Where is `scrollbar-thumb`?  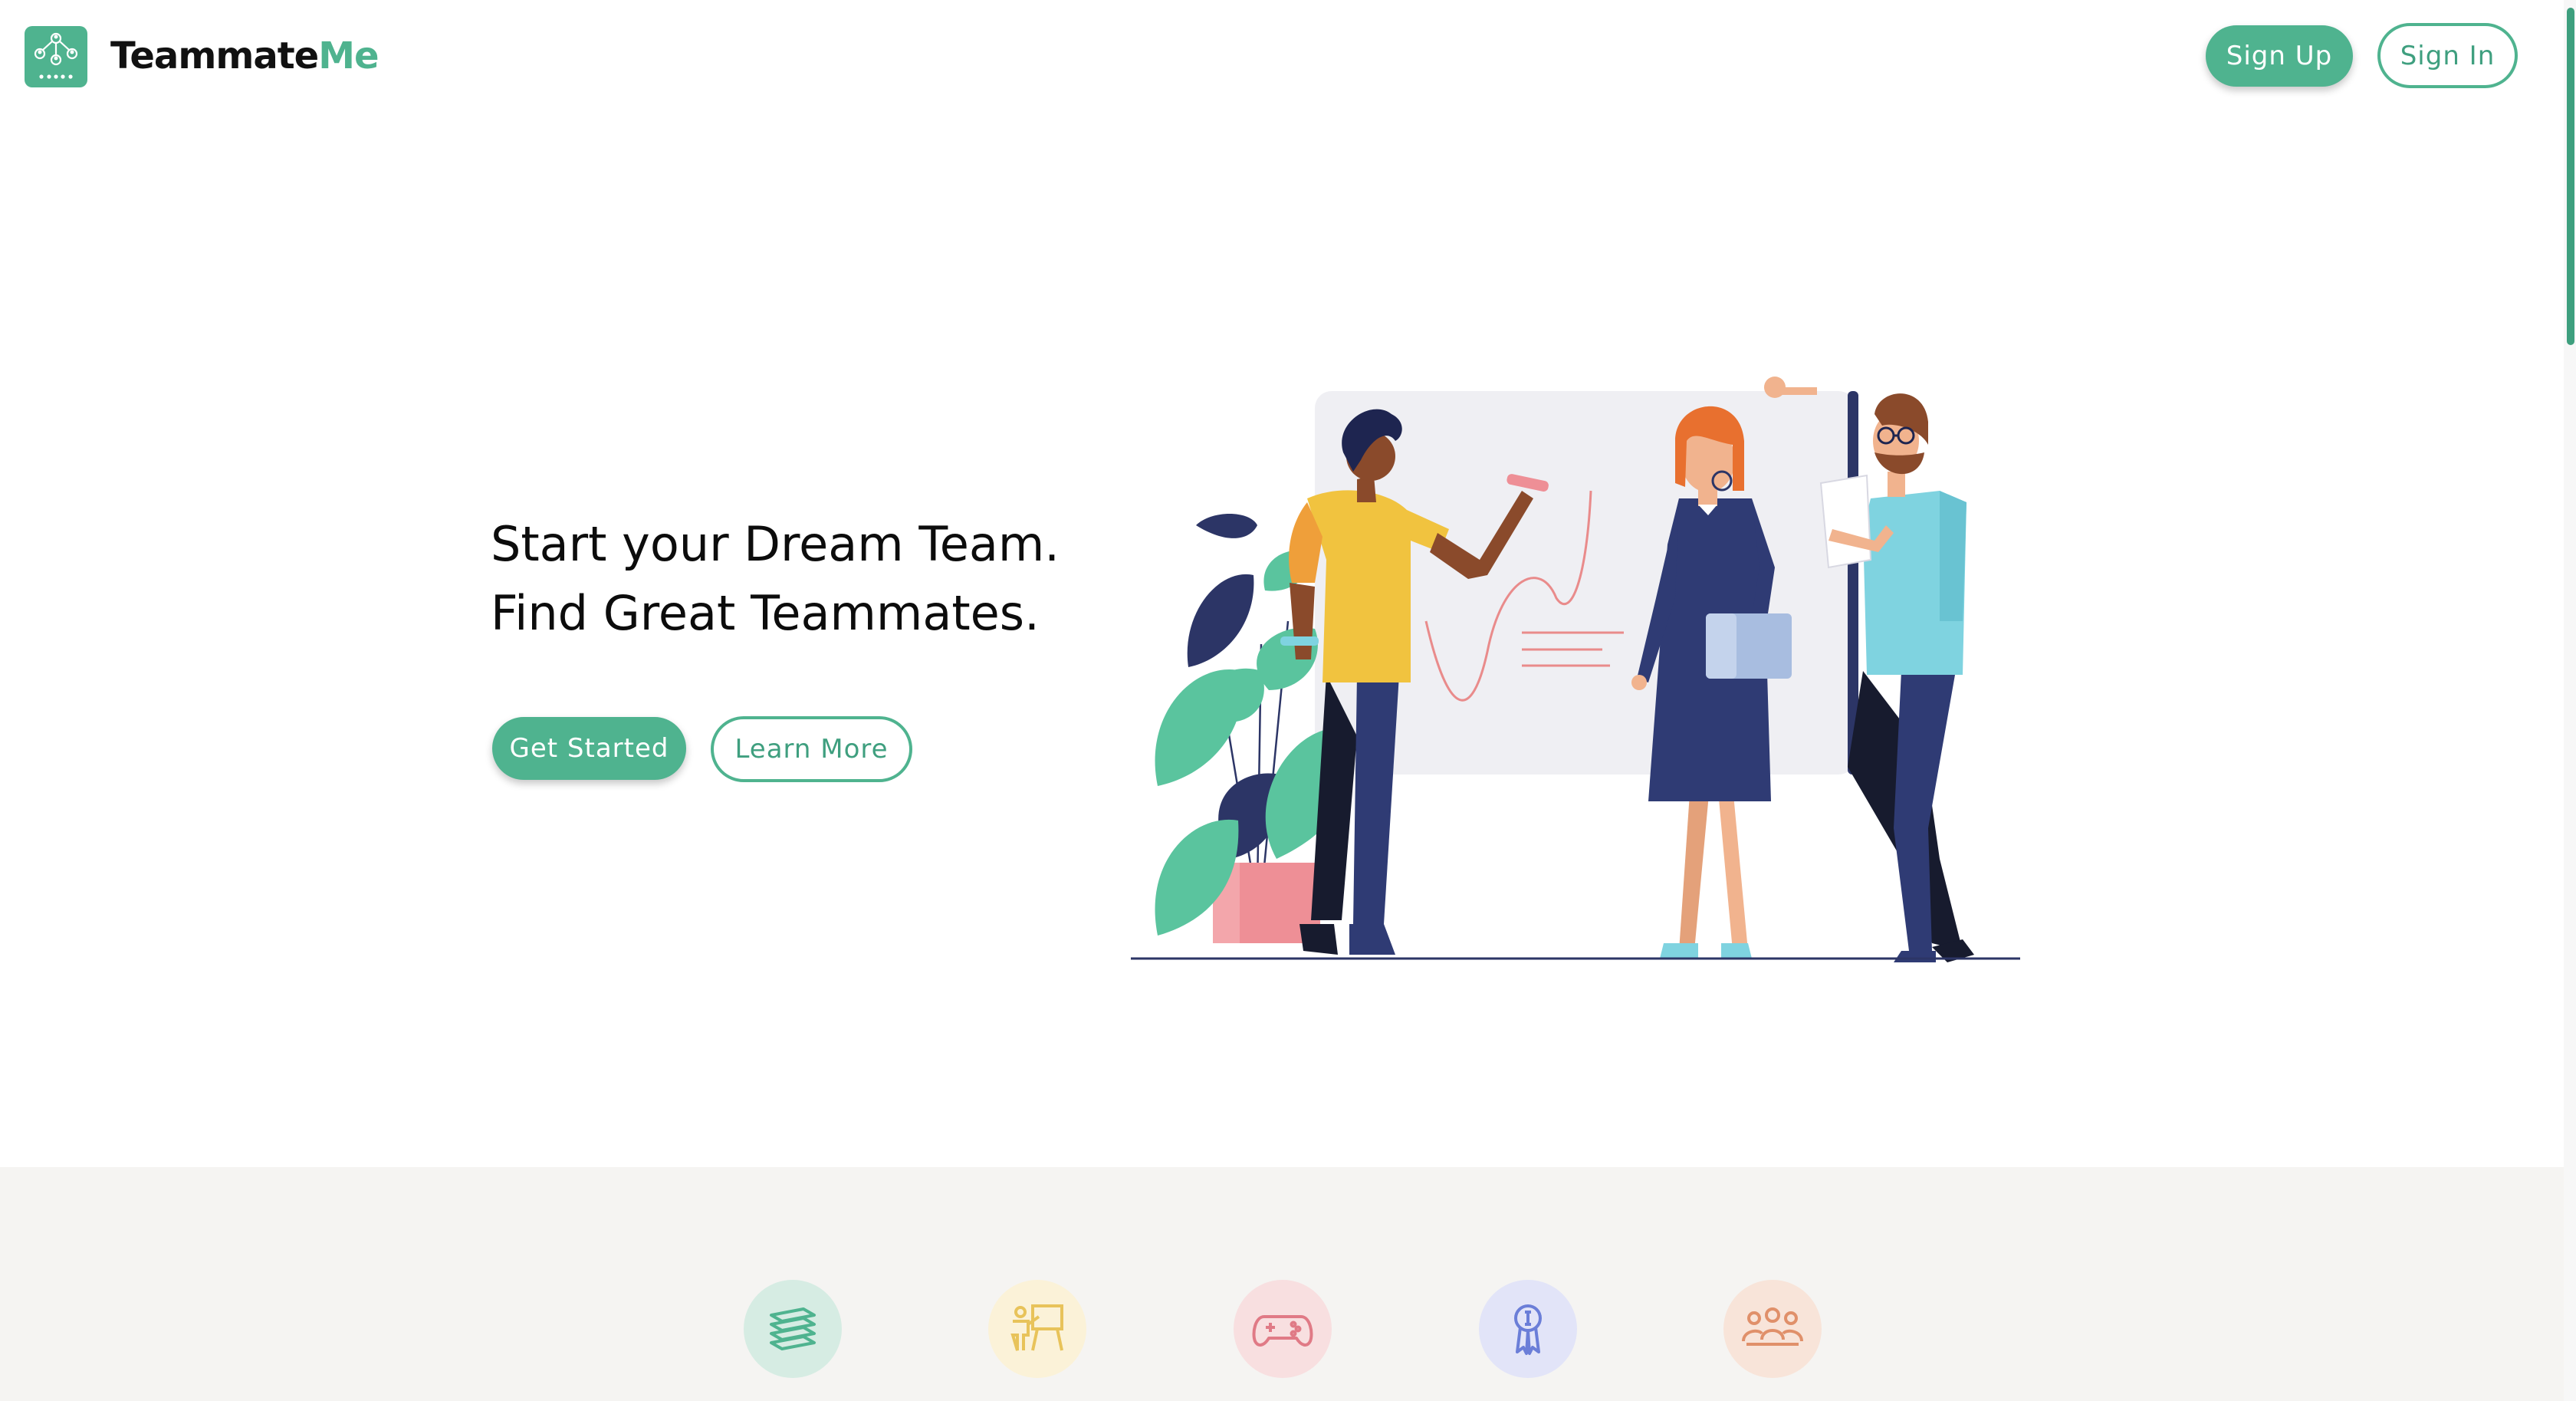 scrollbar-thumb is located at coordinates (2571, 176).